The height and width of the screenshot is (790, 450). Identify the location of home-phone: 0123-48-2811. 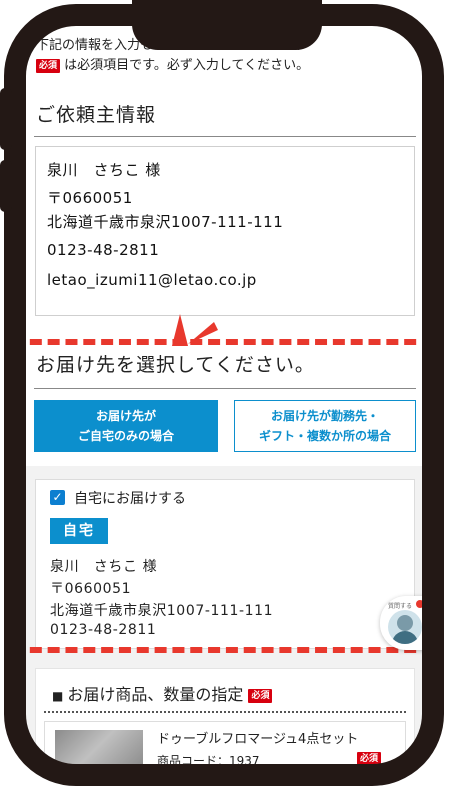
(103, 630).